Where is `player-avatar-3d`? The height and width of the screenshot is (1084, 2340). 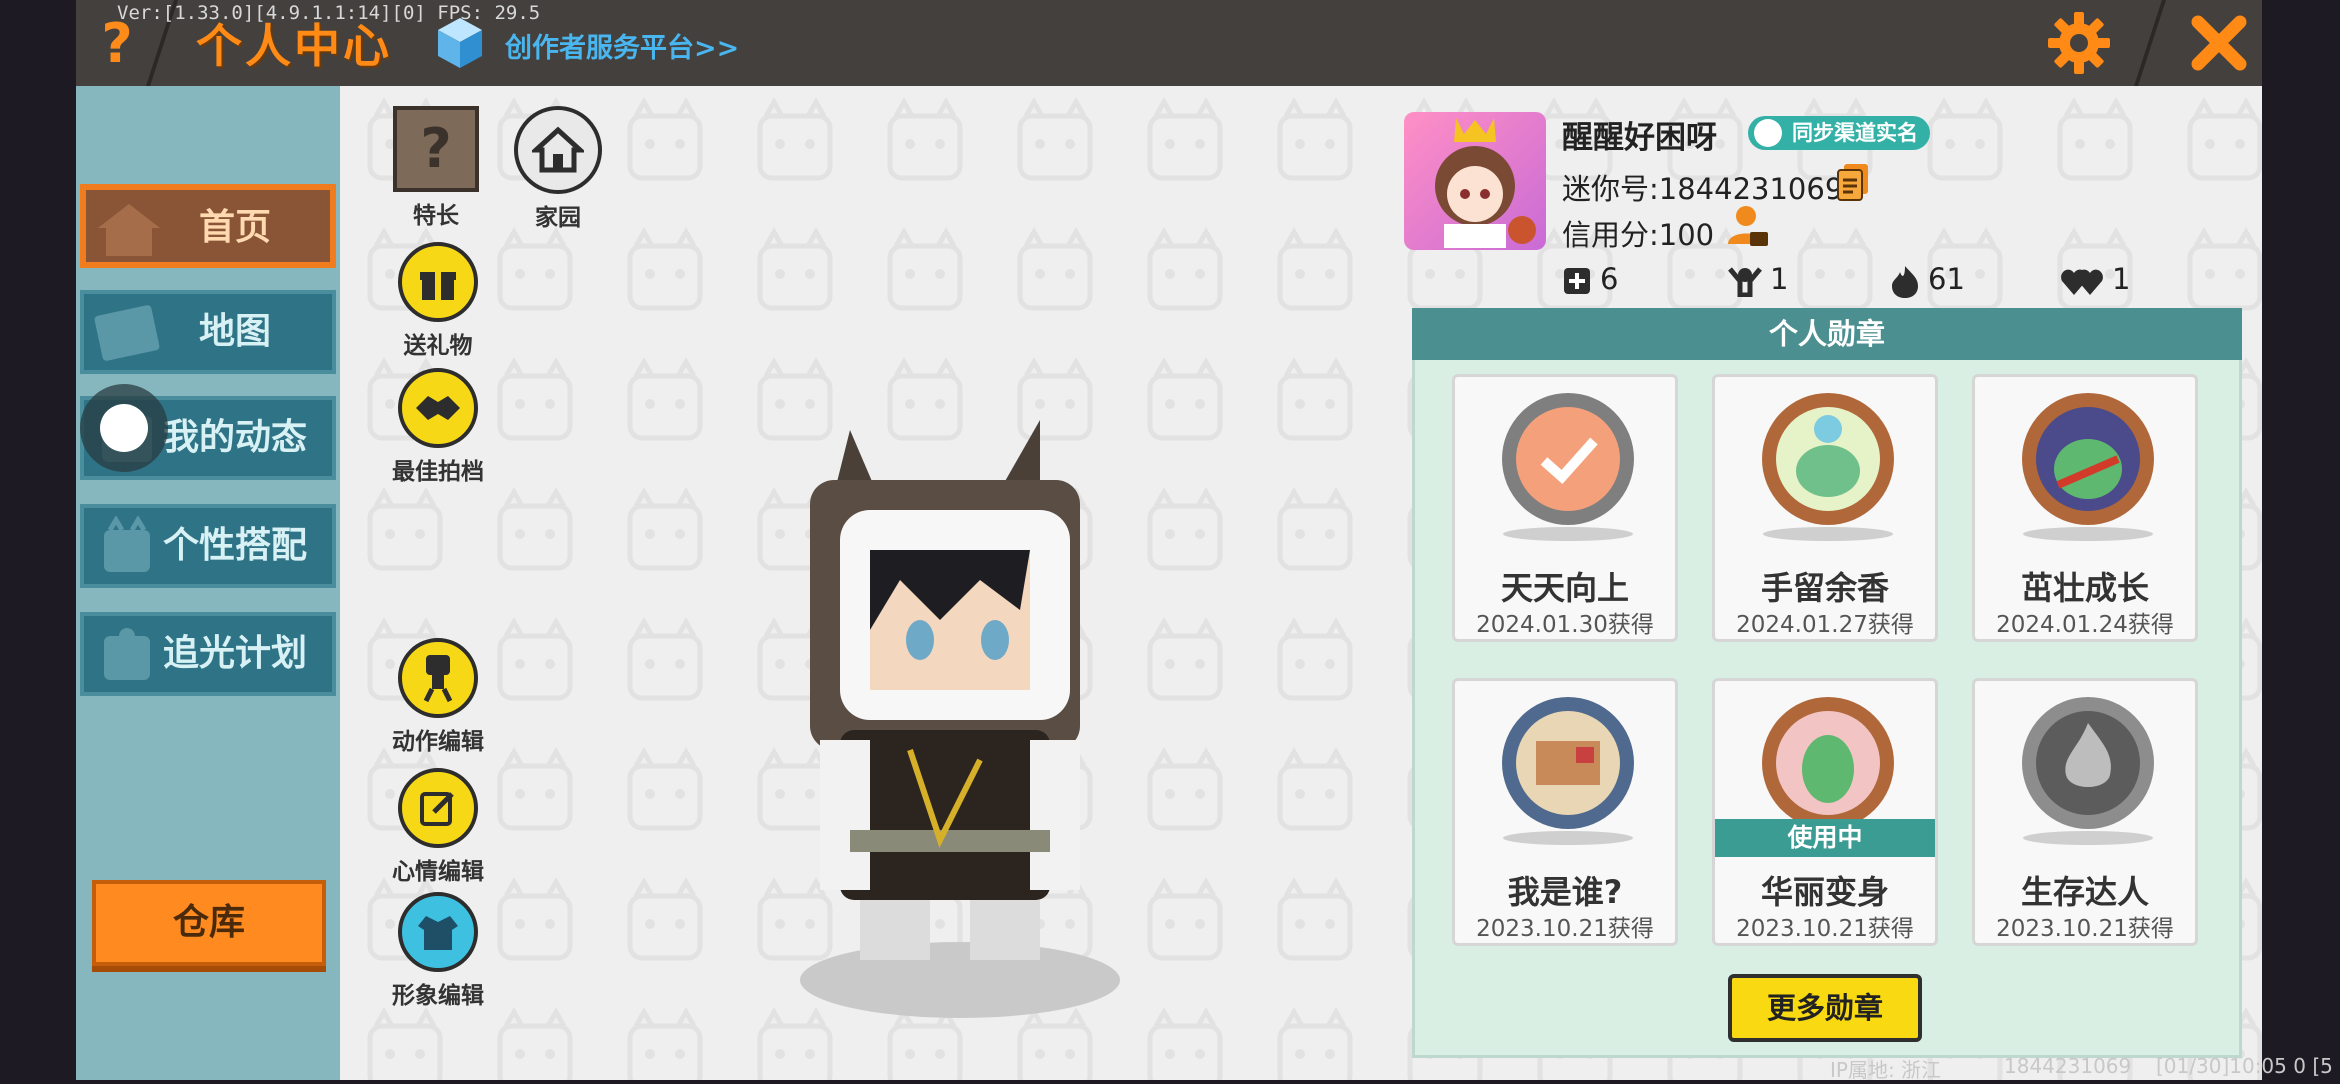
player-avatar-3d is located at coordinates (950, 730).